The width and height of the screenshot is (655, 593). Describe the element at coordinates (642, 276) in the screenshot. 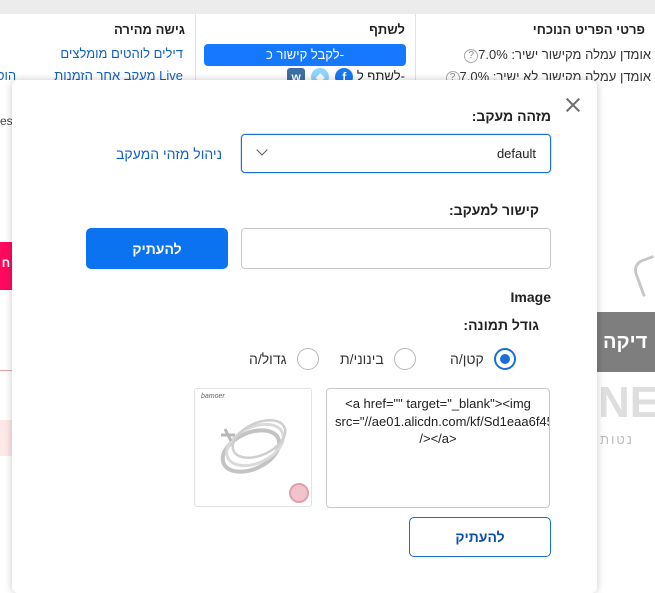

I see `brand-logo-icon` at that location.